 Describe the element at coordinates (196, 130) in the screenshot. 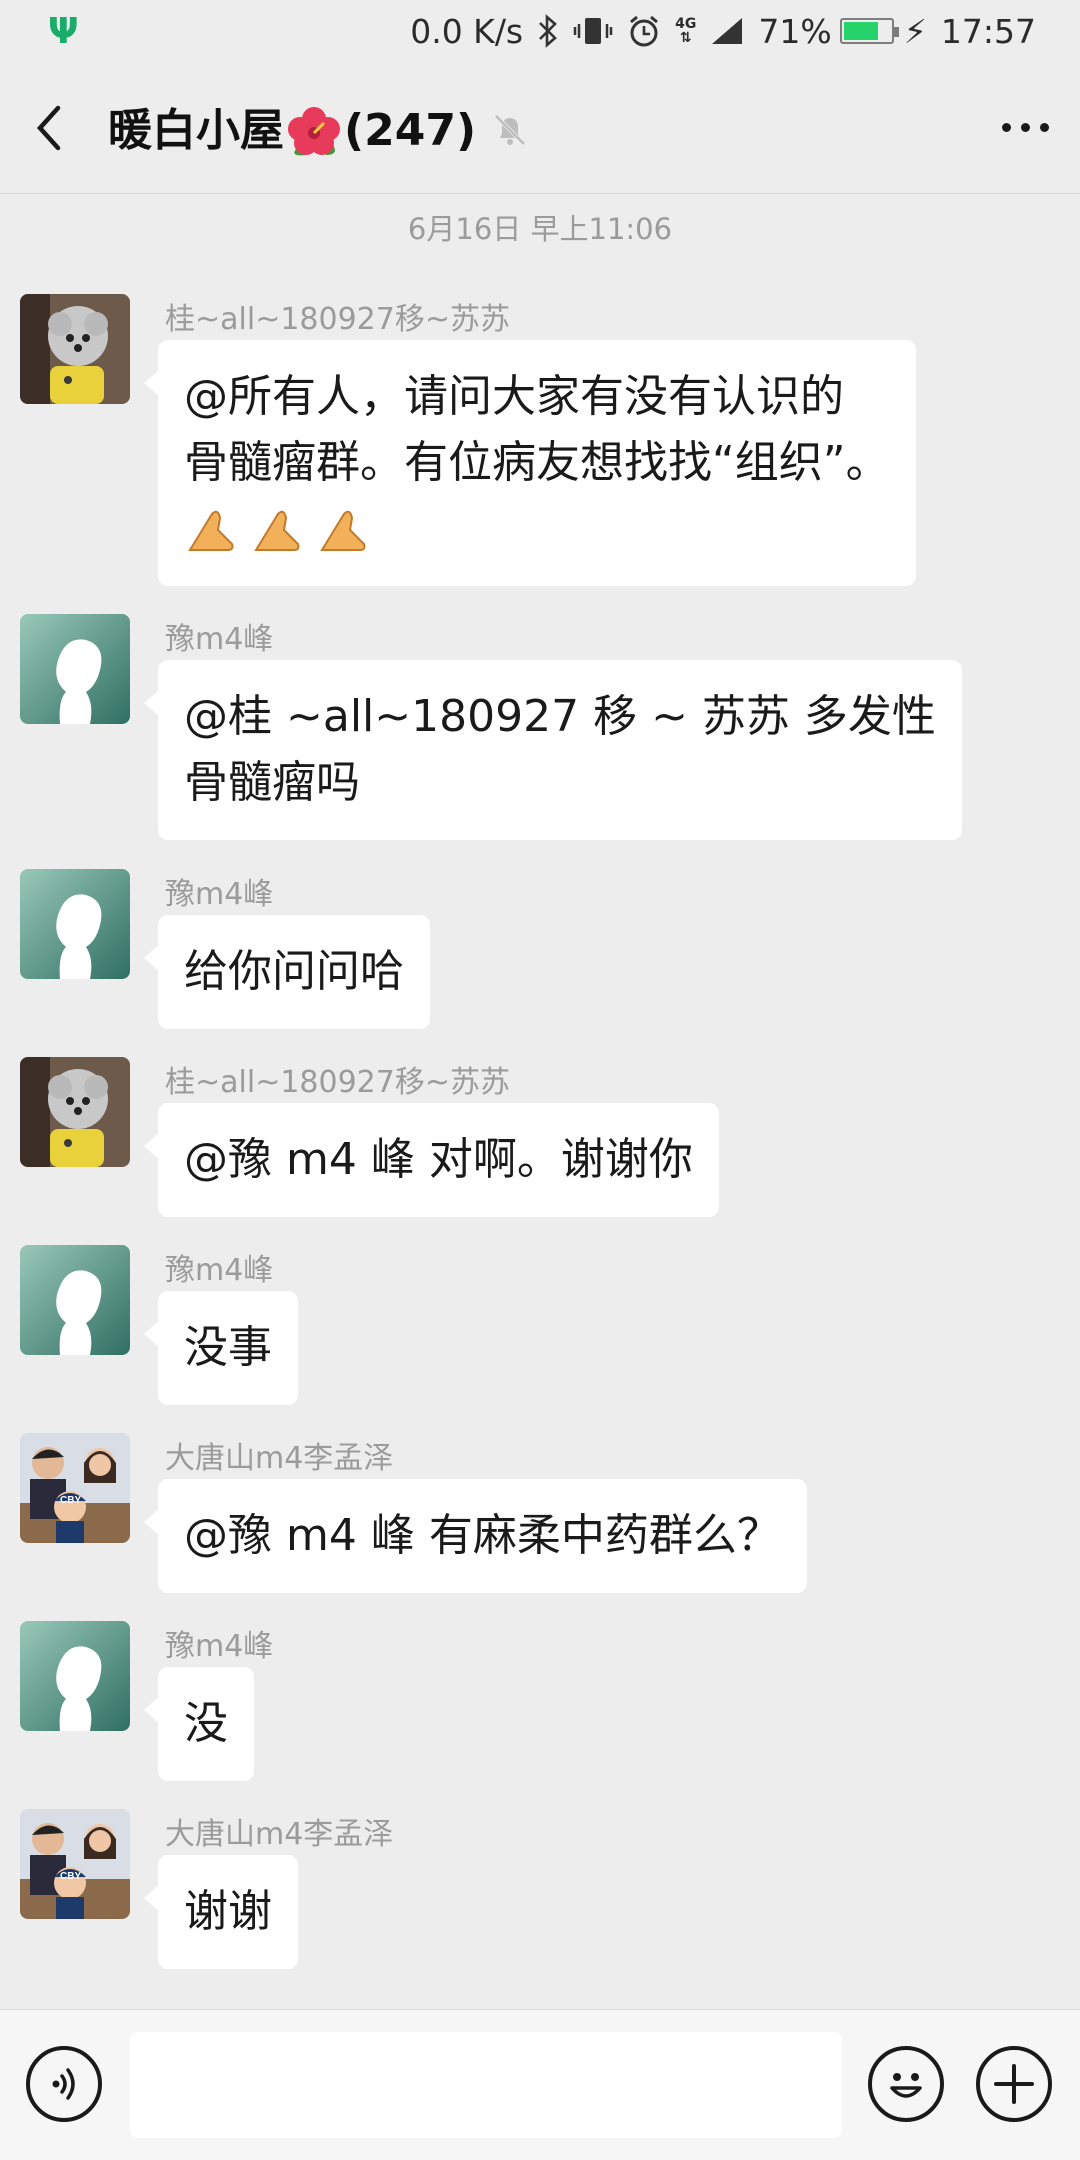

I see `chat-title-name: 暖白小屋` at that location.